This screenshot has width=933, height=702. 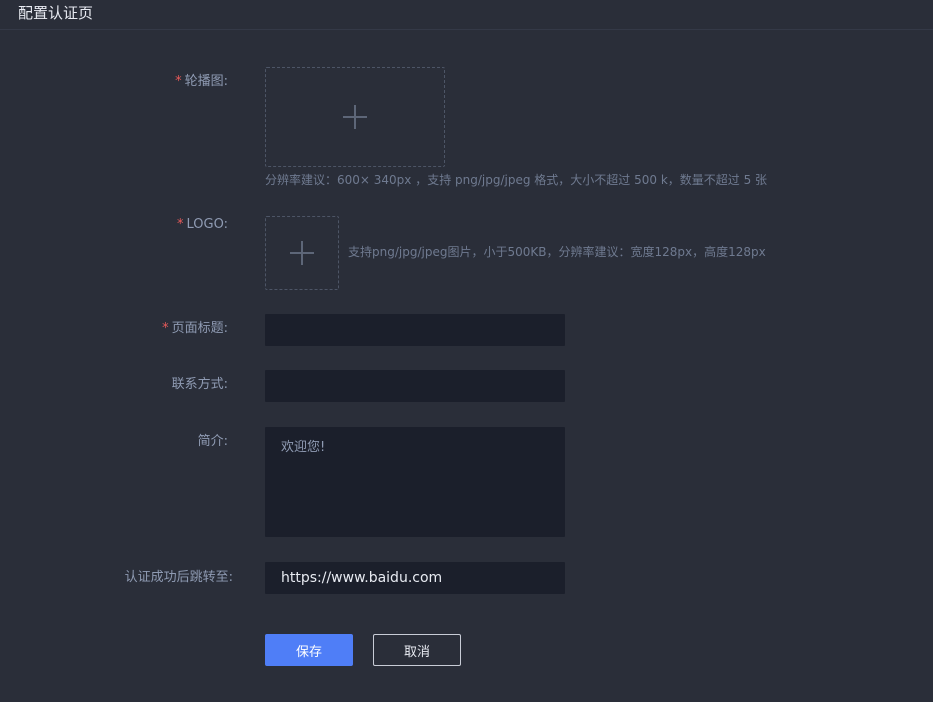 I want to click on cancel-button: 取消, so click(x=417, y=650).